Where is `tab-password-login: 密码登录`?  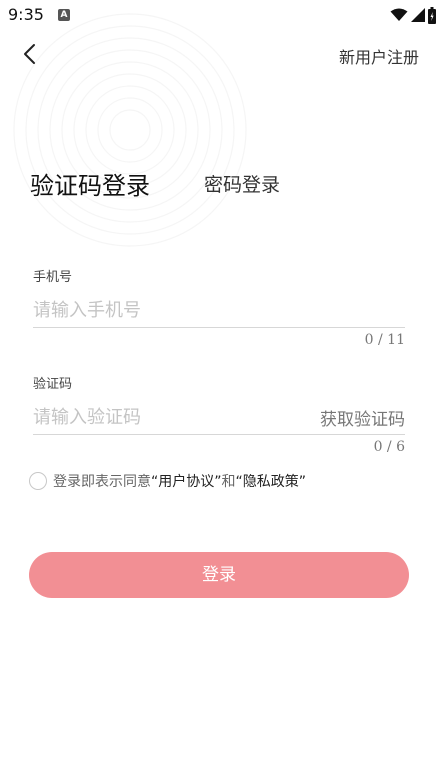 tab-password-login: 密码登录 is located at coordinates (242, 183).